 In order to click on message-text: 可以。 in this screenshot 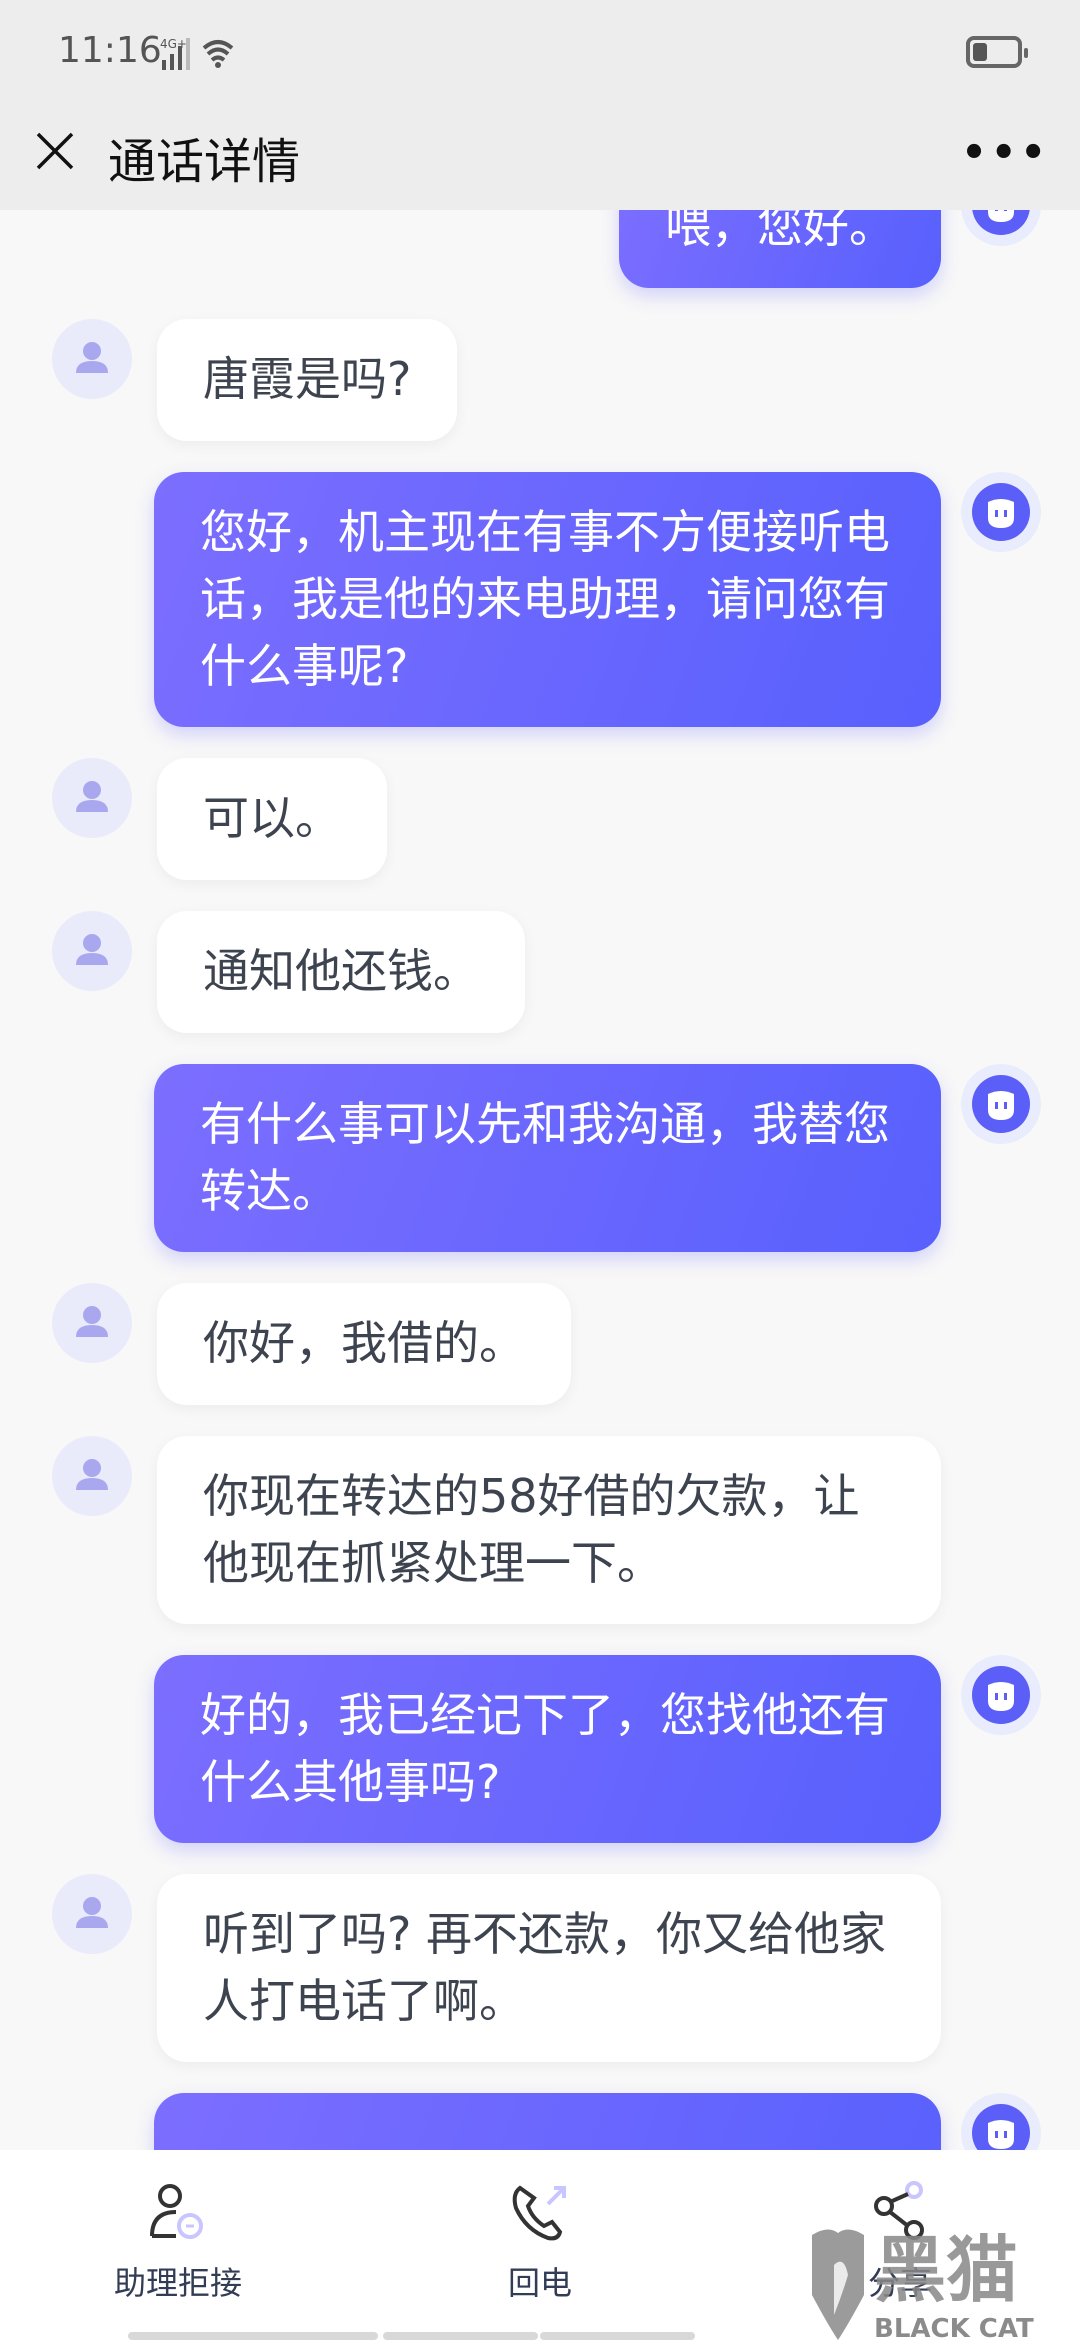, I will do `click(272, 819)`.